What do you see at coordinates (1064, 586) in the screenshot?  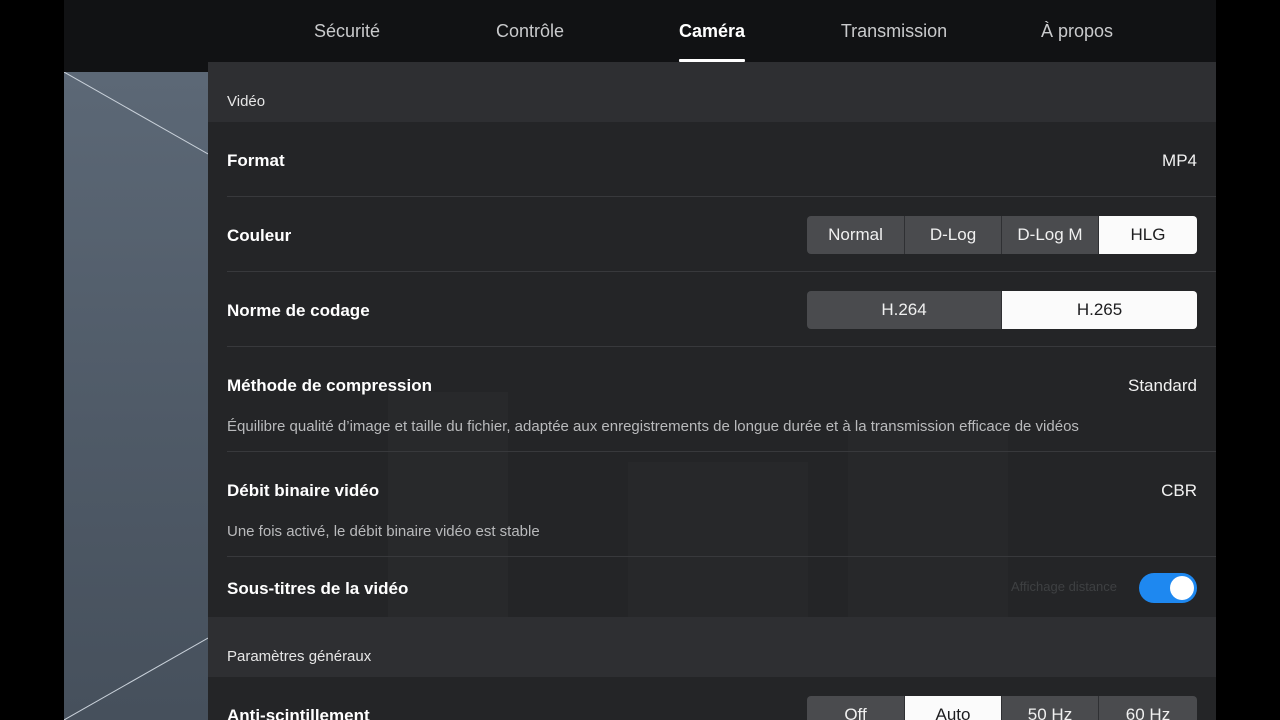 I see `soustitres-hint: Affichage distance` at bounding box center [1064, 586].